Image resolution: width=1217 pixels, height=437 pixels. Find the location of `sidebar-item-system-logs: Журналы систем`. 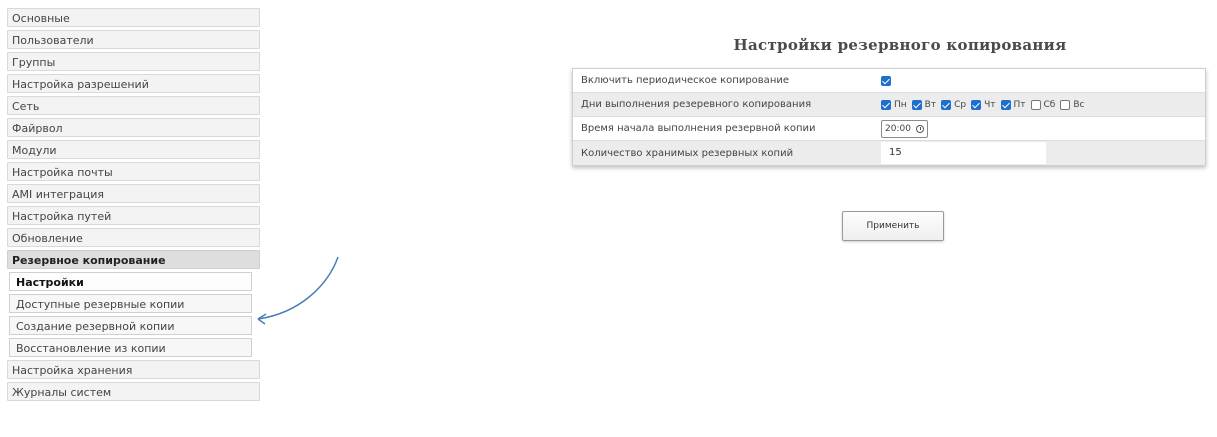

sidebar-item-system-logs: Журналы систем is located at coordinates (133, 391).